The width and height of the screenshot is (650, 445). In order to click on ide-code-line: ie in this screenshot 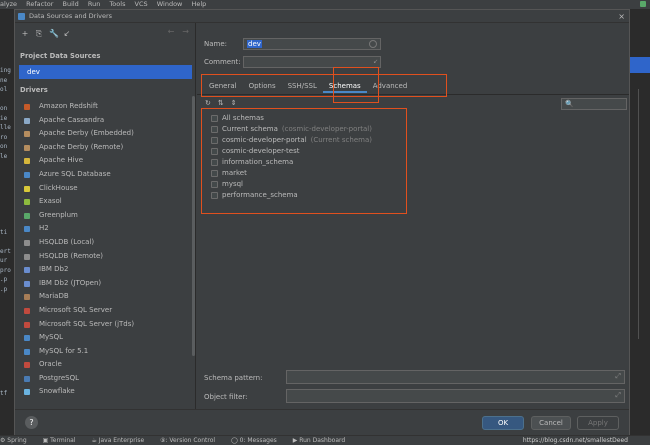, I will do `click(4, 118)`.